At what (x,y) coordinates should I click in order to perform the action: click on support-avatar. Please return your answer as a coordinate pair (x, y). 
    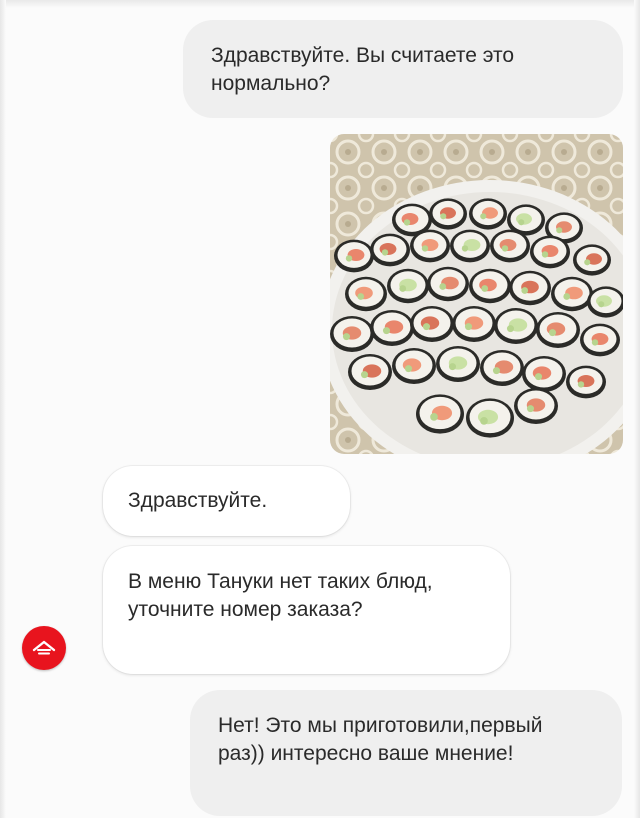
    Looking at the image, I should click on (44, 648).